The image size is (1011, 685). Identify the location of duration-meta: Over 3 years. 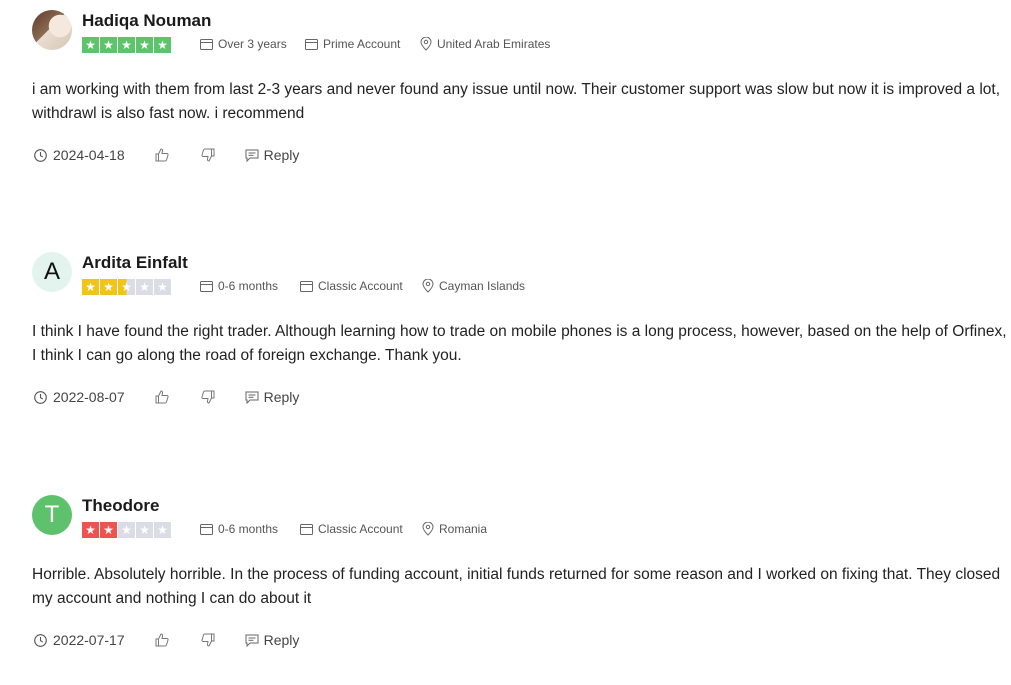
(243, 44).